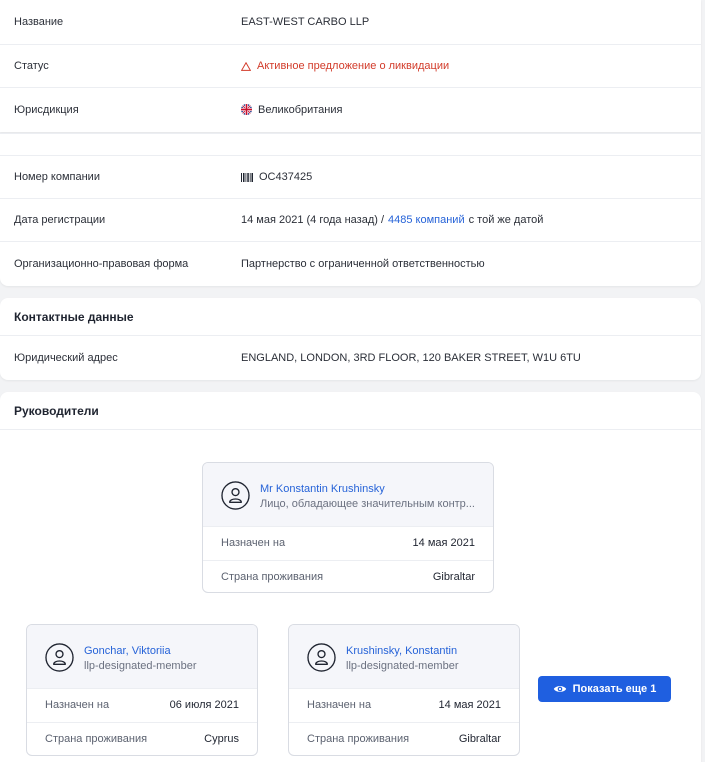 Image resolution: width=705 pixels, height=762 pixels. I want to click on row-value: Великобритания, so click(291, 110).